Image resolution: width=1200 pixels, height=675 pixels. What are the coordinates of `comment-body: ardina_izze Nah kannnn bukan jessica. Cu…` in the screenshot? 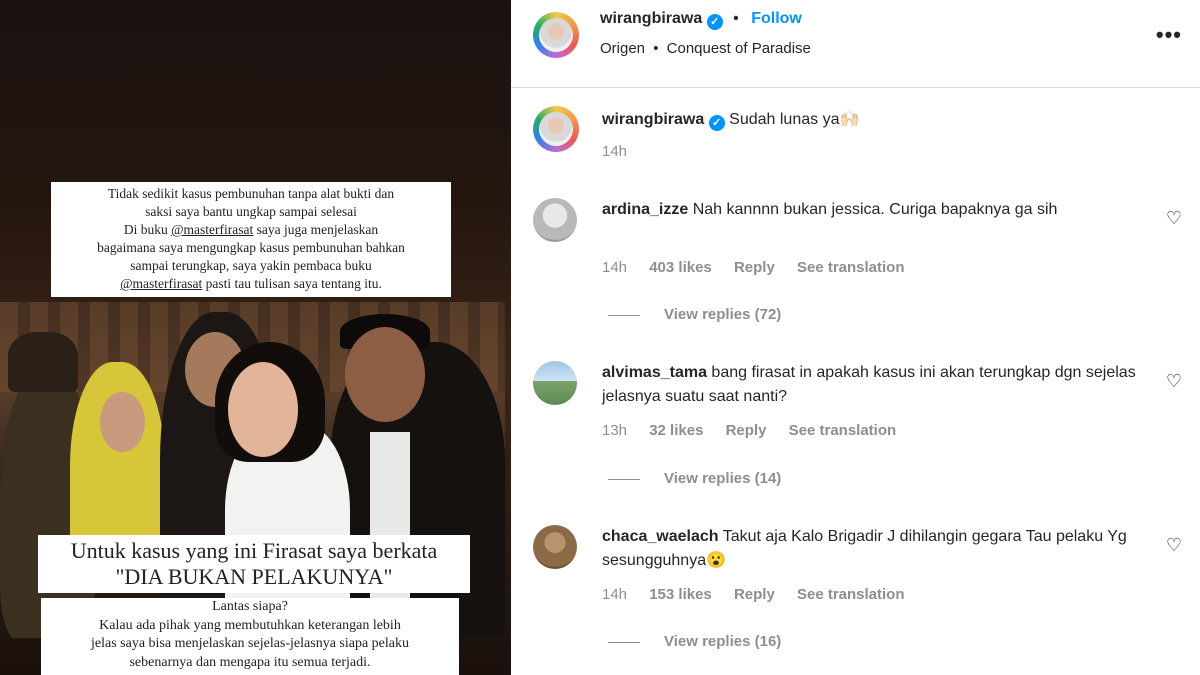 It's located at (872, 210).